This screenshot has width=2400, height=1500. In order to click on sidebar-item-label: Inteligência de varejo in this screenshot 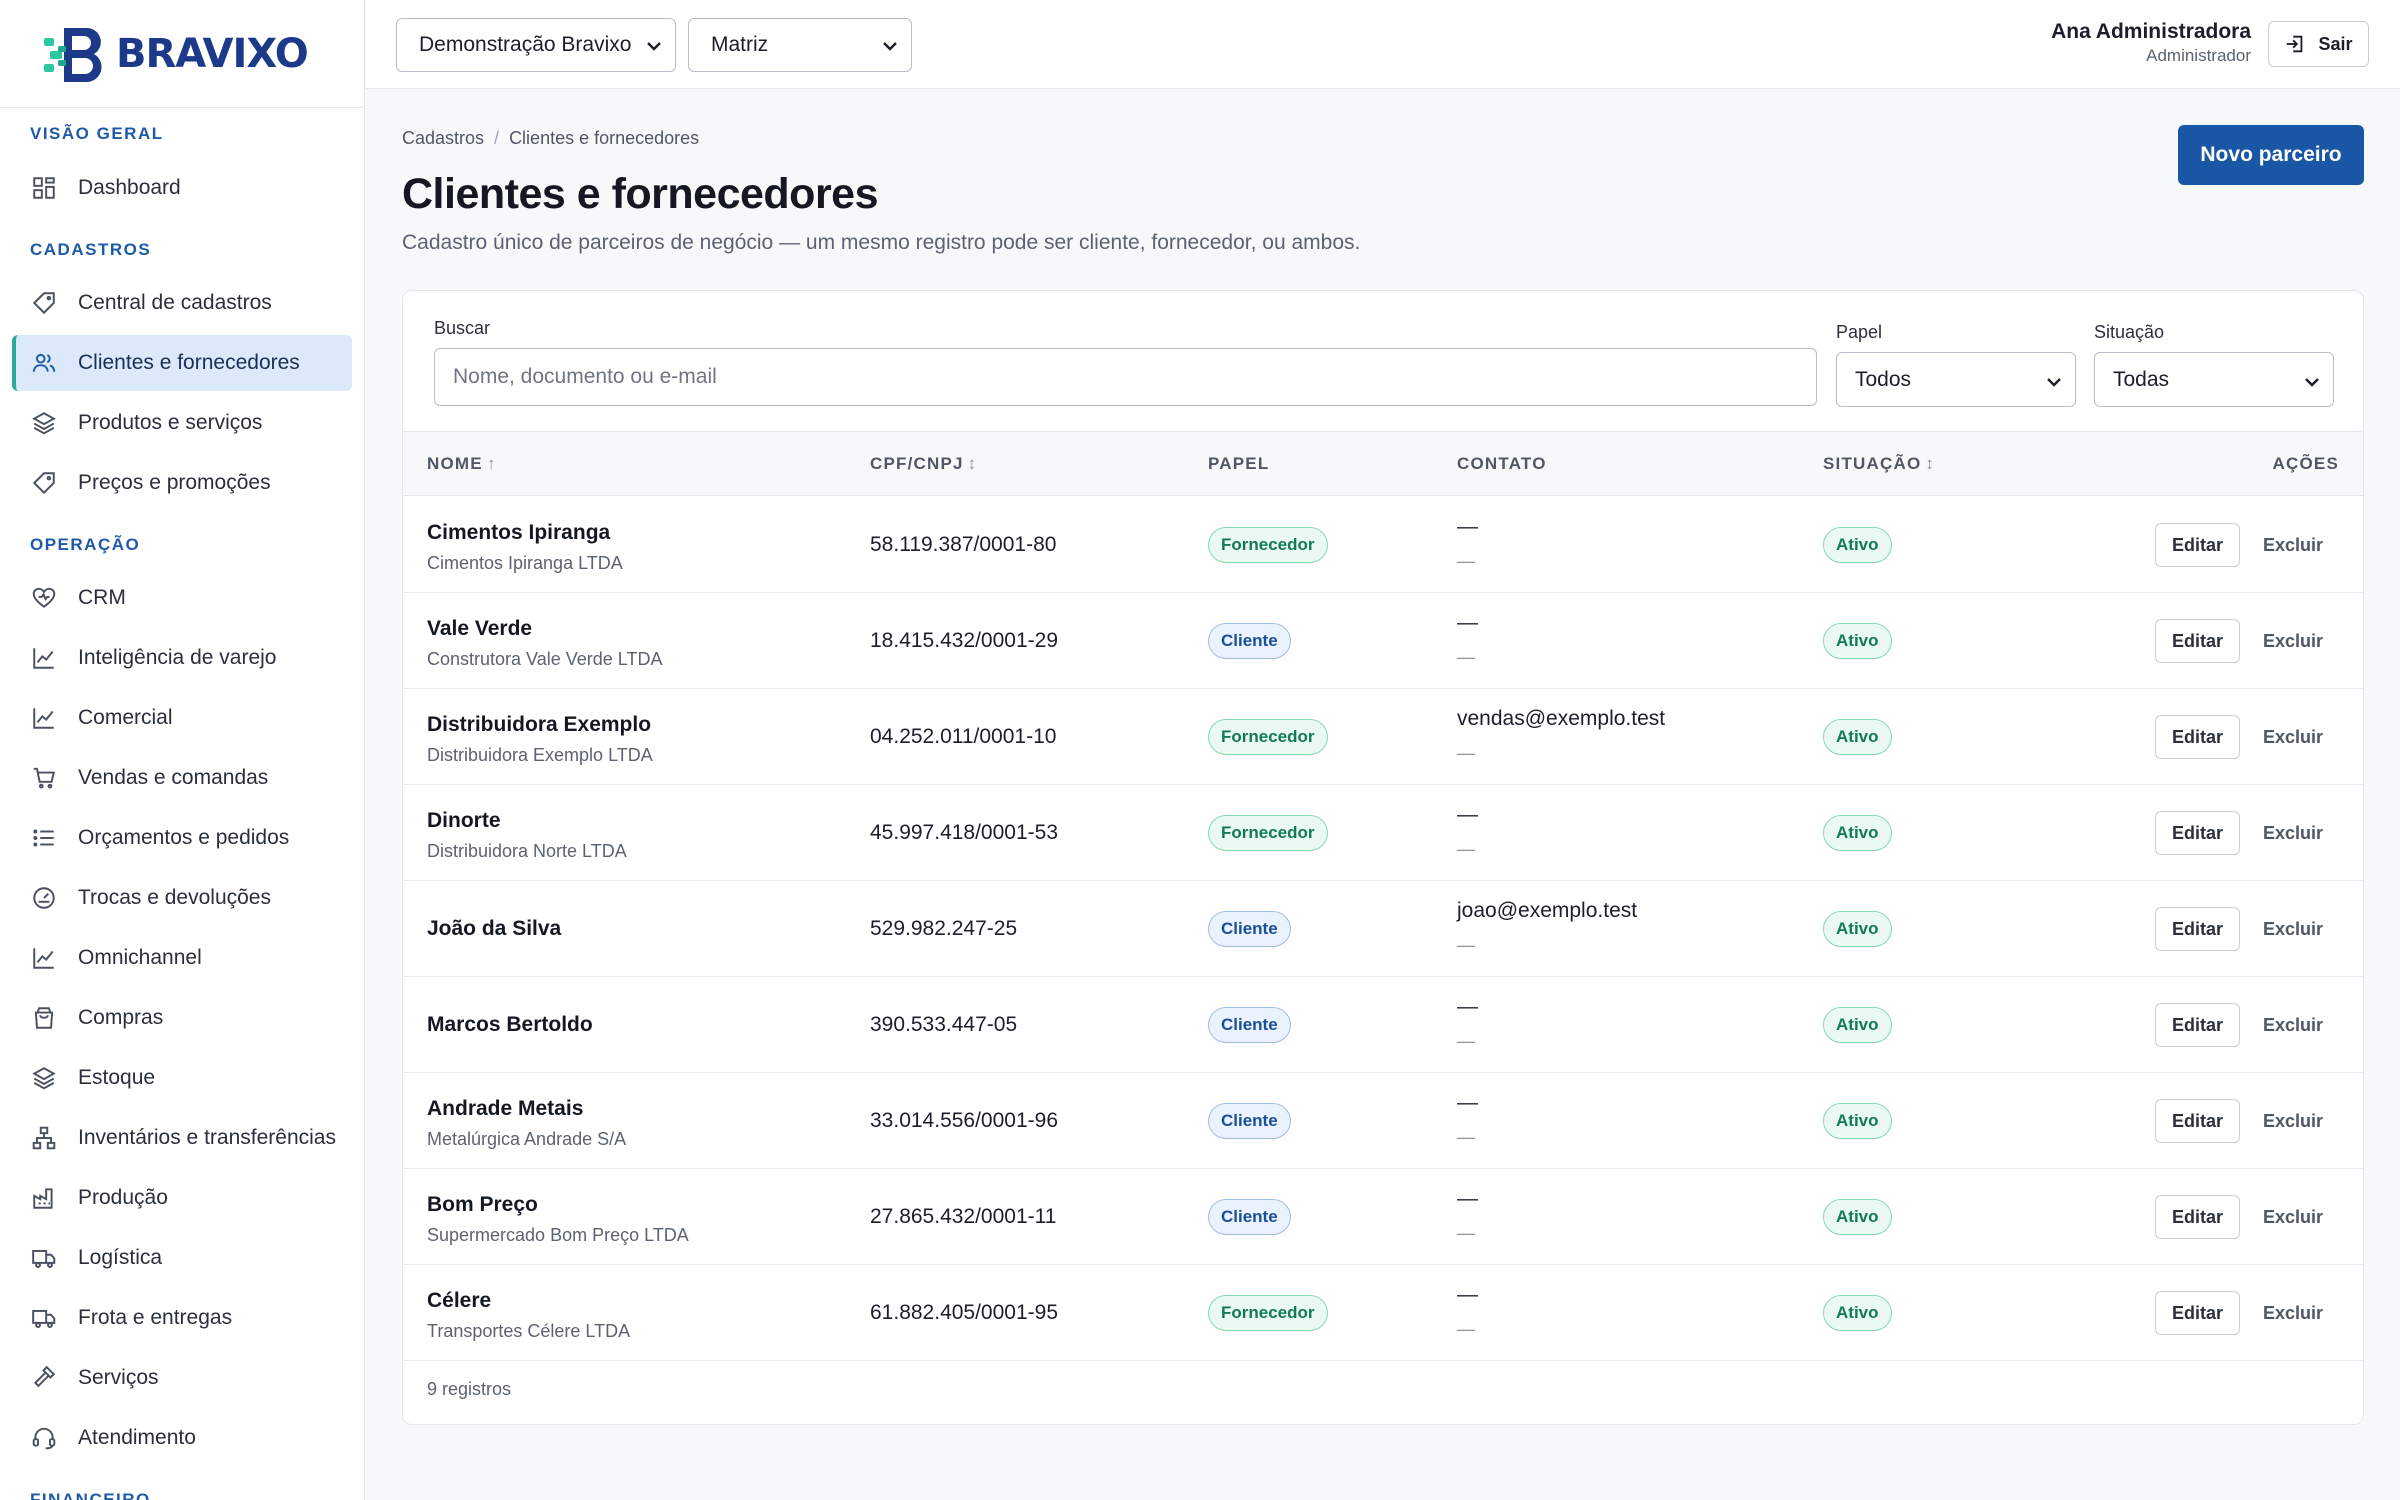, I will do `click(177, 657)`.